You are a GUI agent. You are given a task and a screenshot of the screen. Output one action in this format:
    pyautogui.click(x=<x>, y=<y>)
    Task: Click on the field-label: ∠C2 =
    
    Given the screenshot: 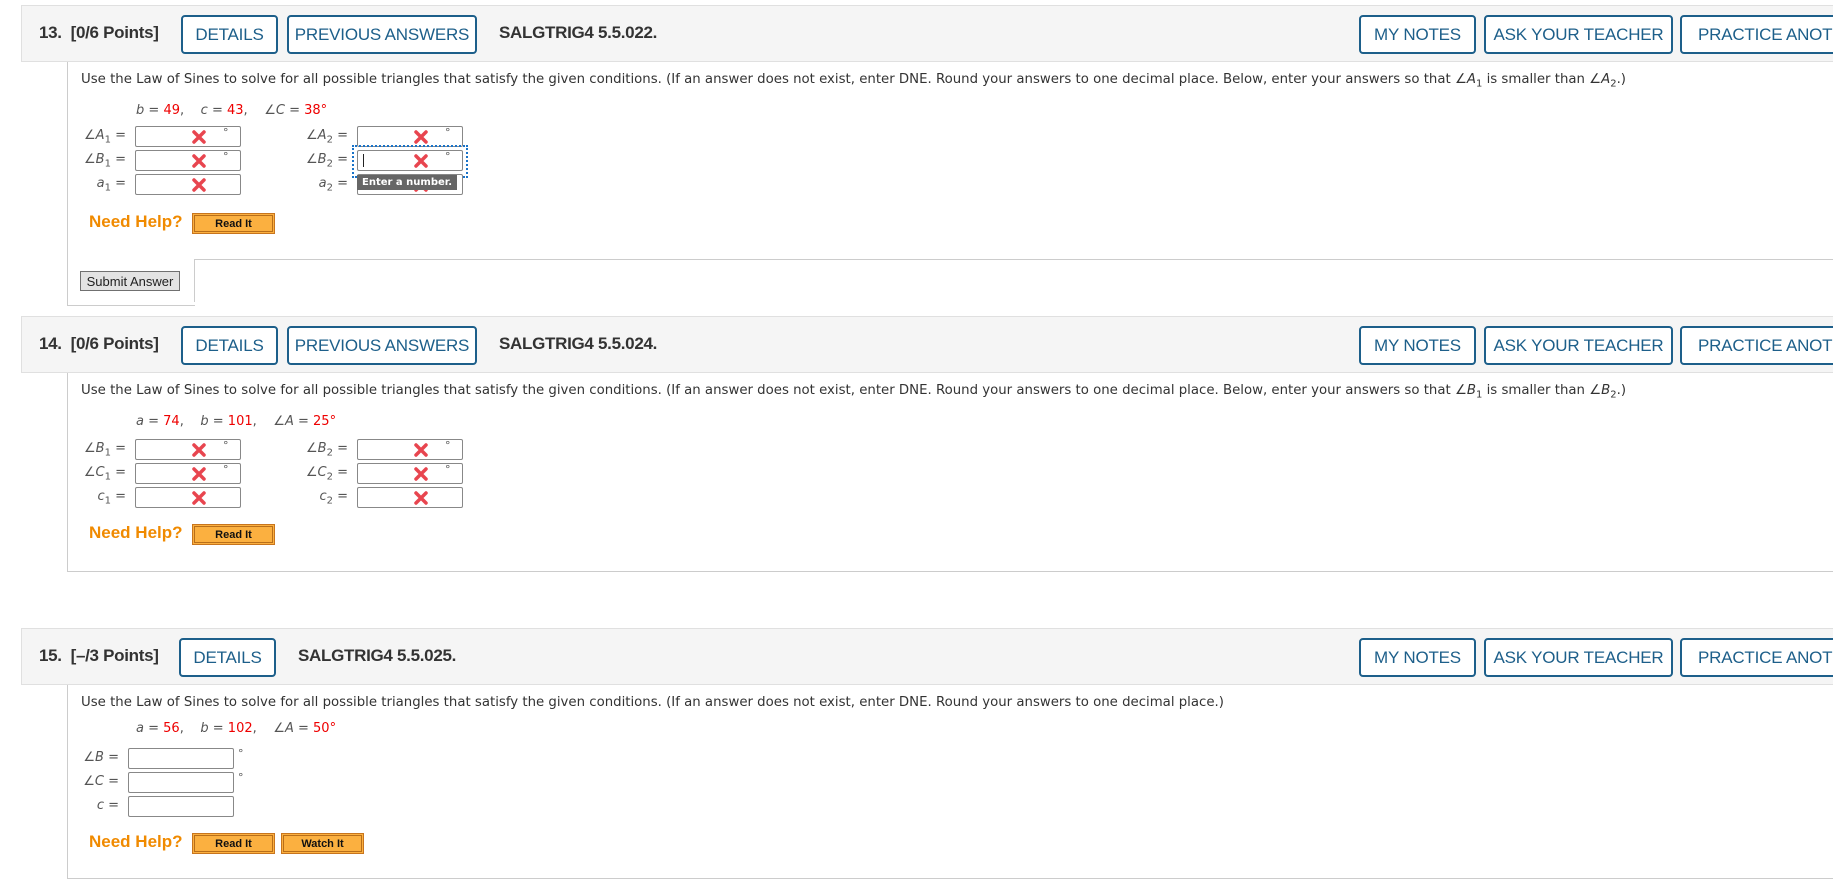 What is the action you would take?
    pyautogui.click(x=326, y=474)
    